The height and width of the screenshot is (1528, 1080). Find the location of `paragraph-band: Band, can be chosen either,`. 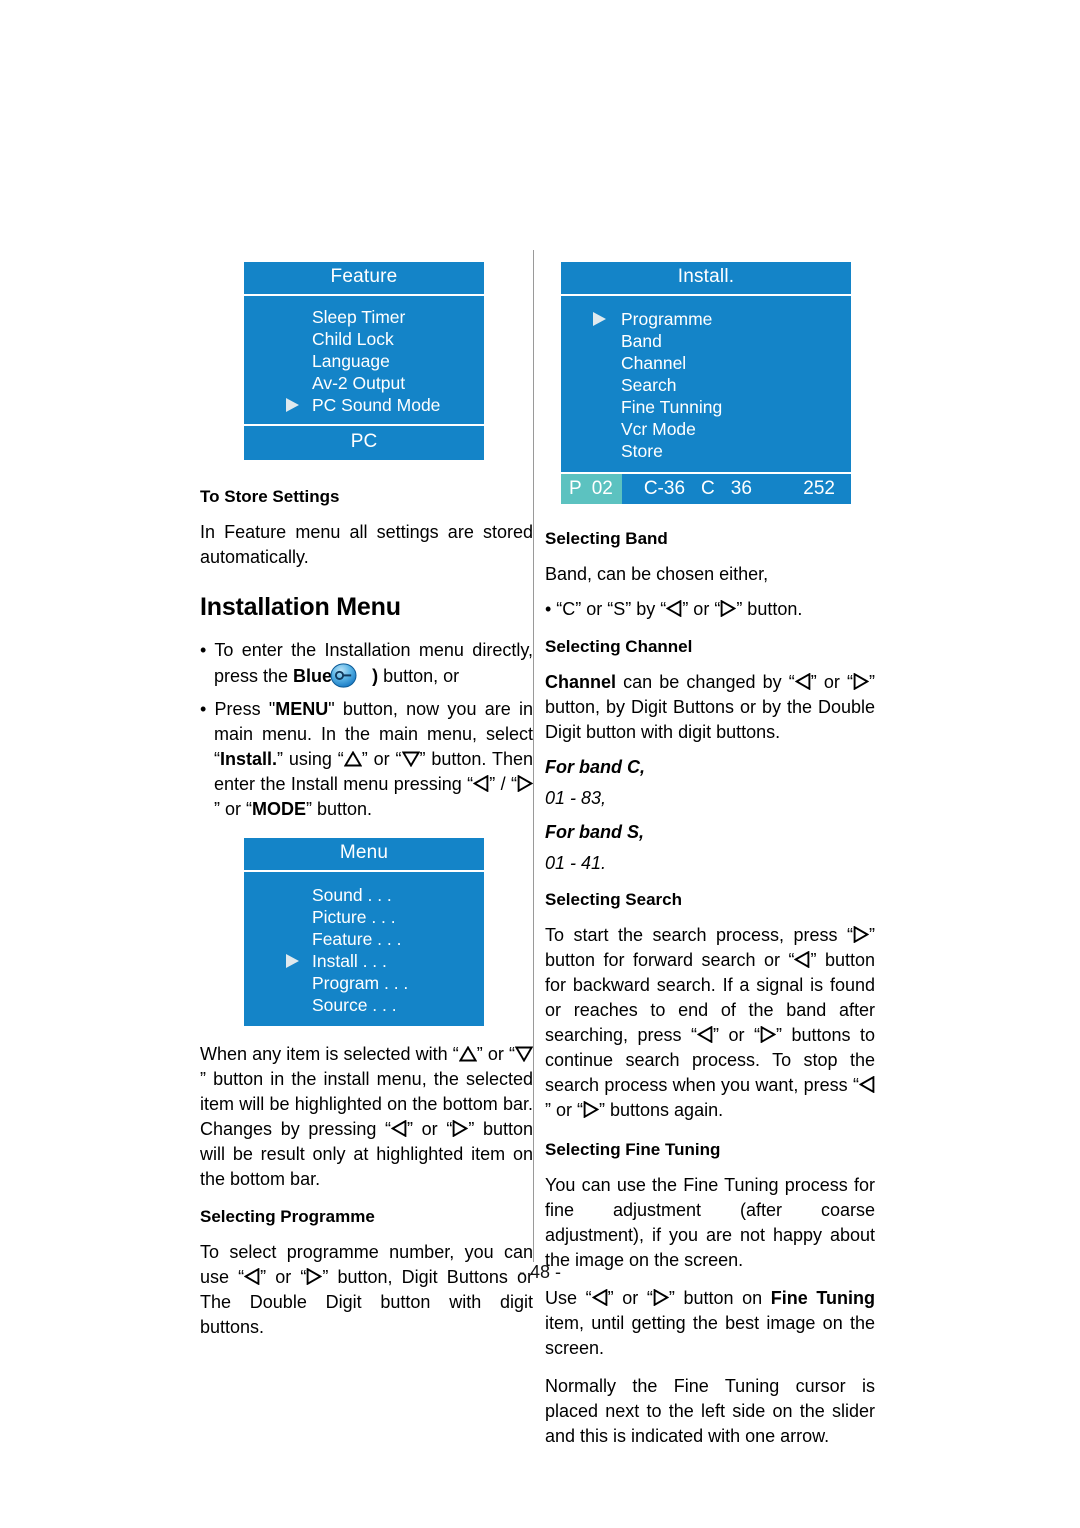

paragraph-band: Band, can be chosen either, is located at coordinates (657, 574).